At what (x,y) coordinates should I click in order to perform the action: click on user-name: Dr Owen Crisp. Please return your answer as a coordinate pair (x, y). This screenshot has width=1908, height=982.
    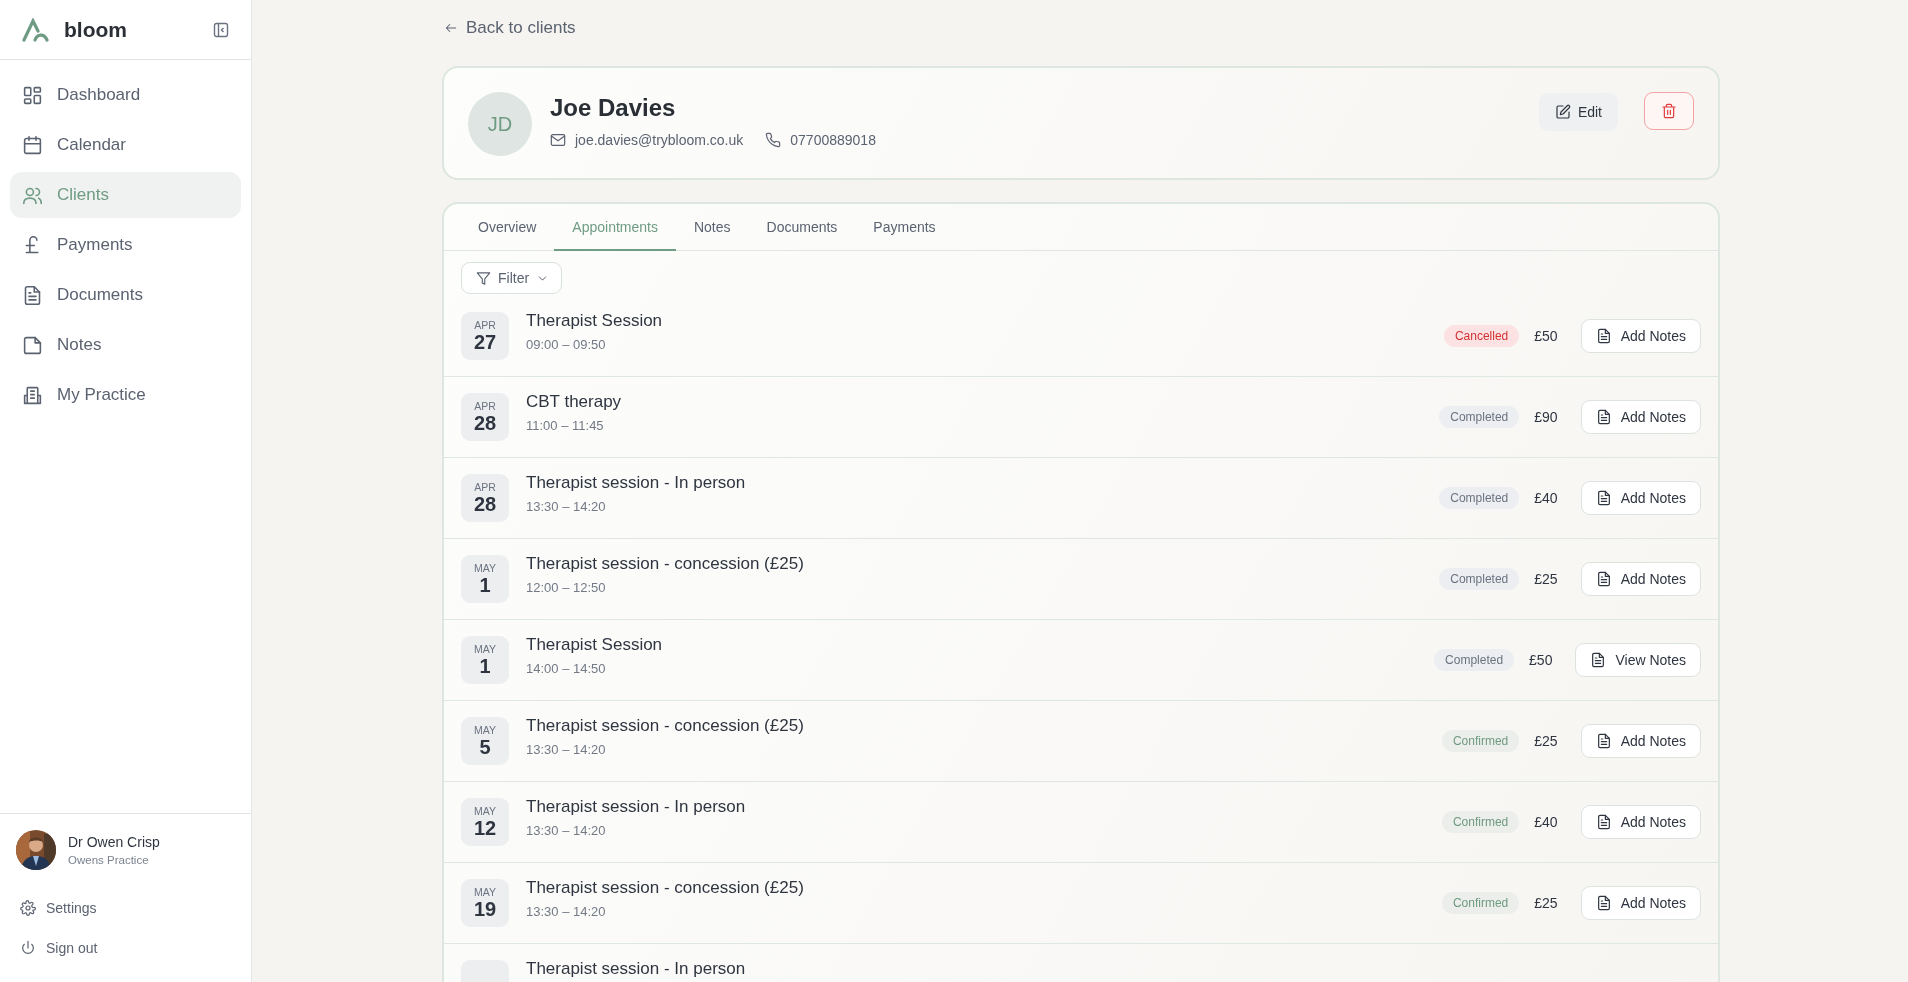
    Looking at the image, I should click on (114, 842).